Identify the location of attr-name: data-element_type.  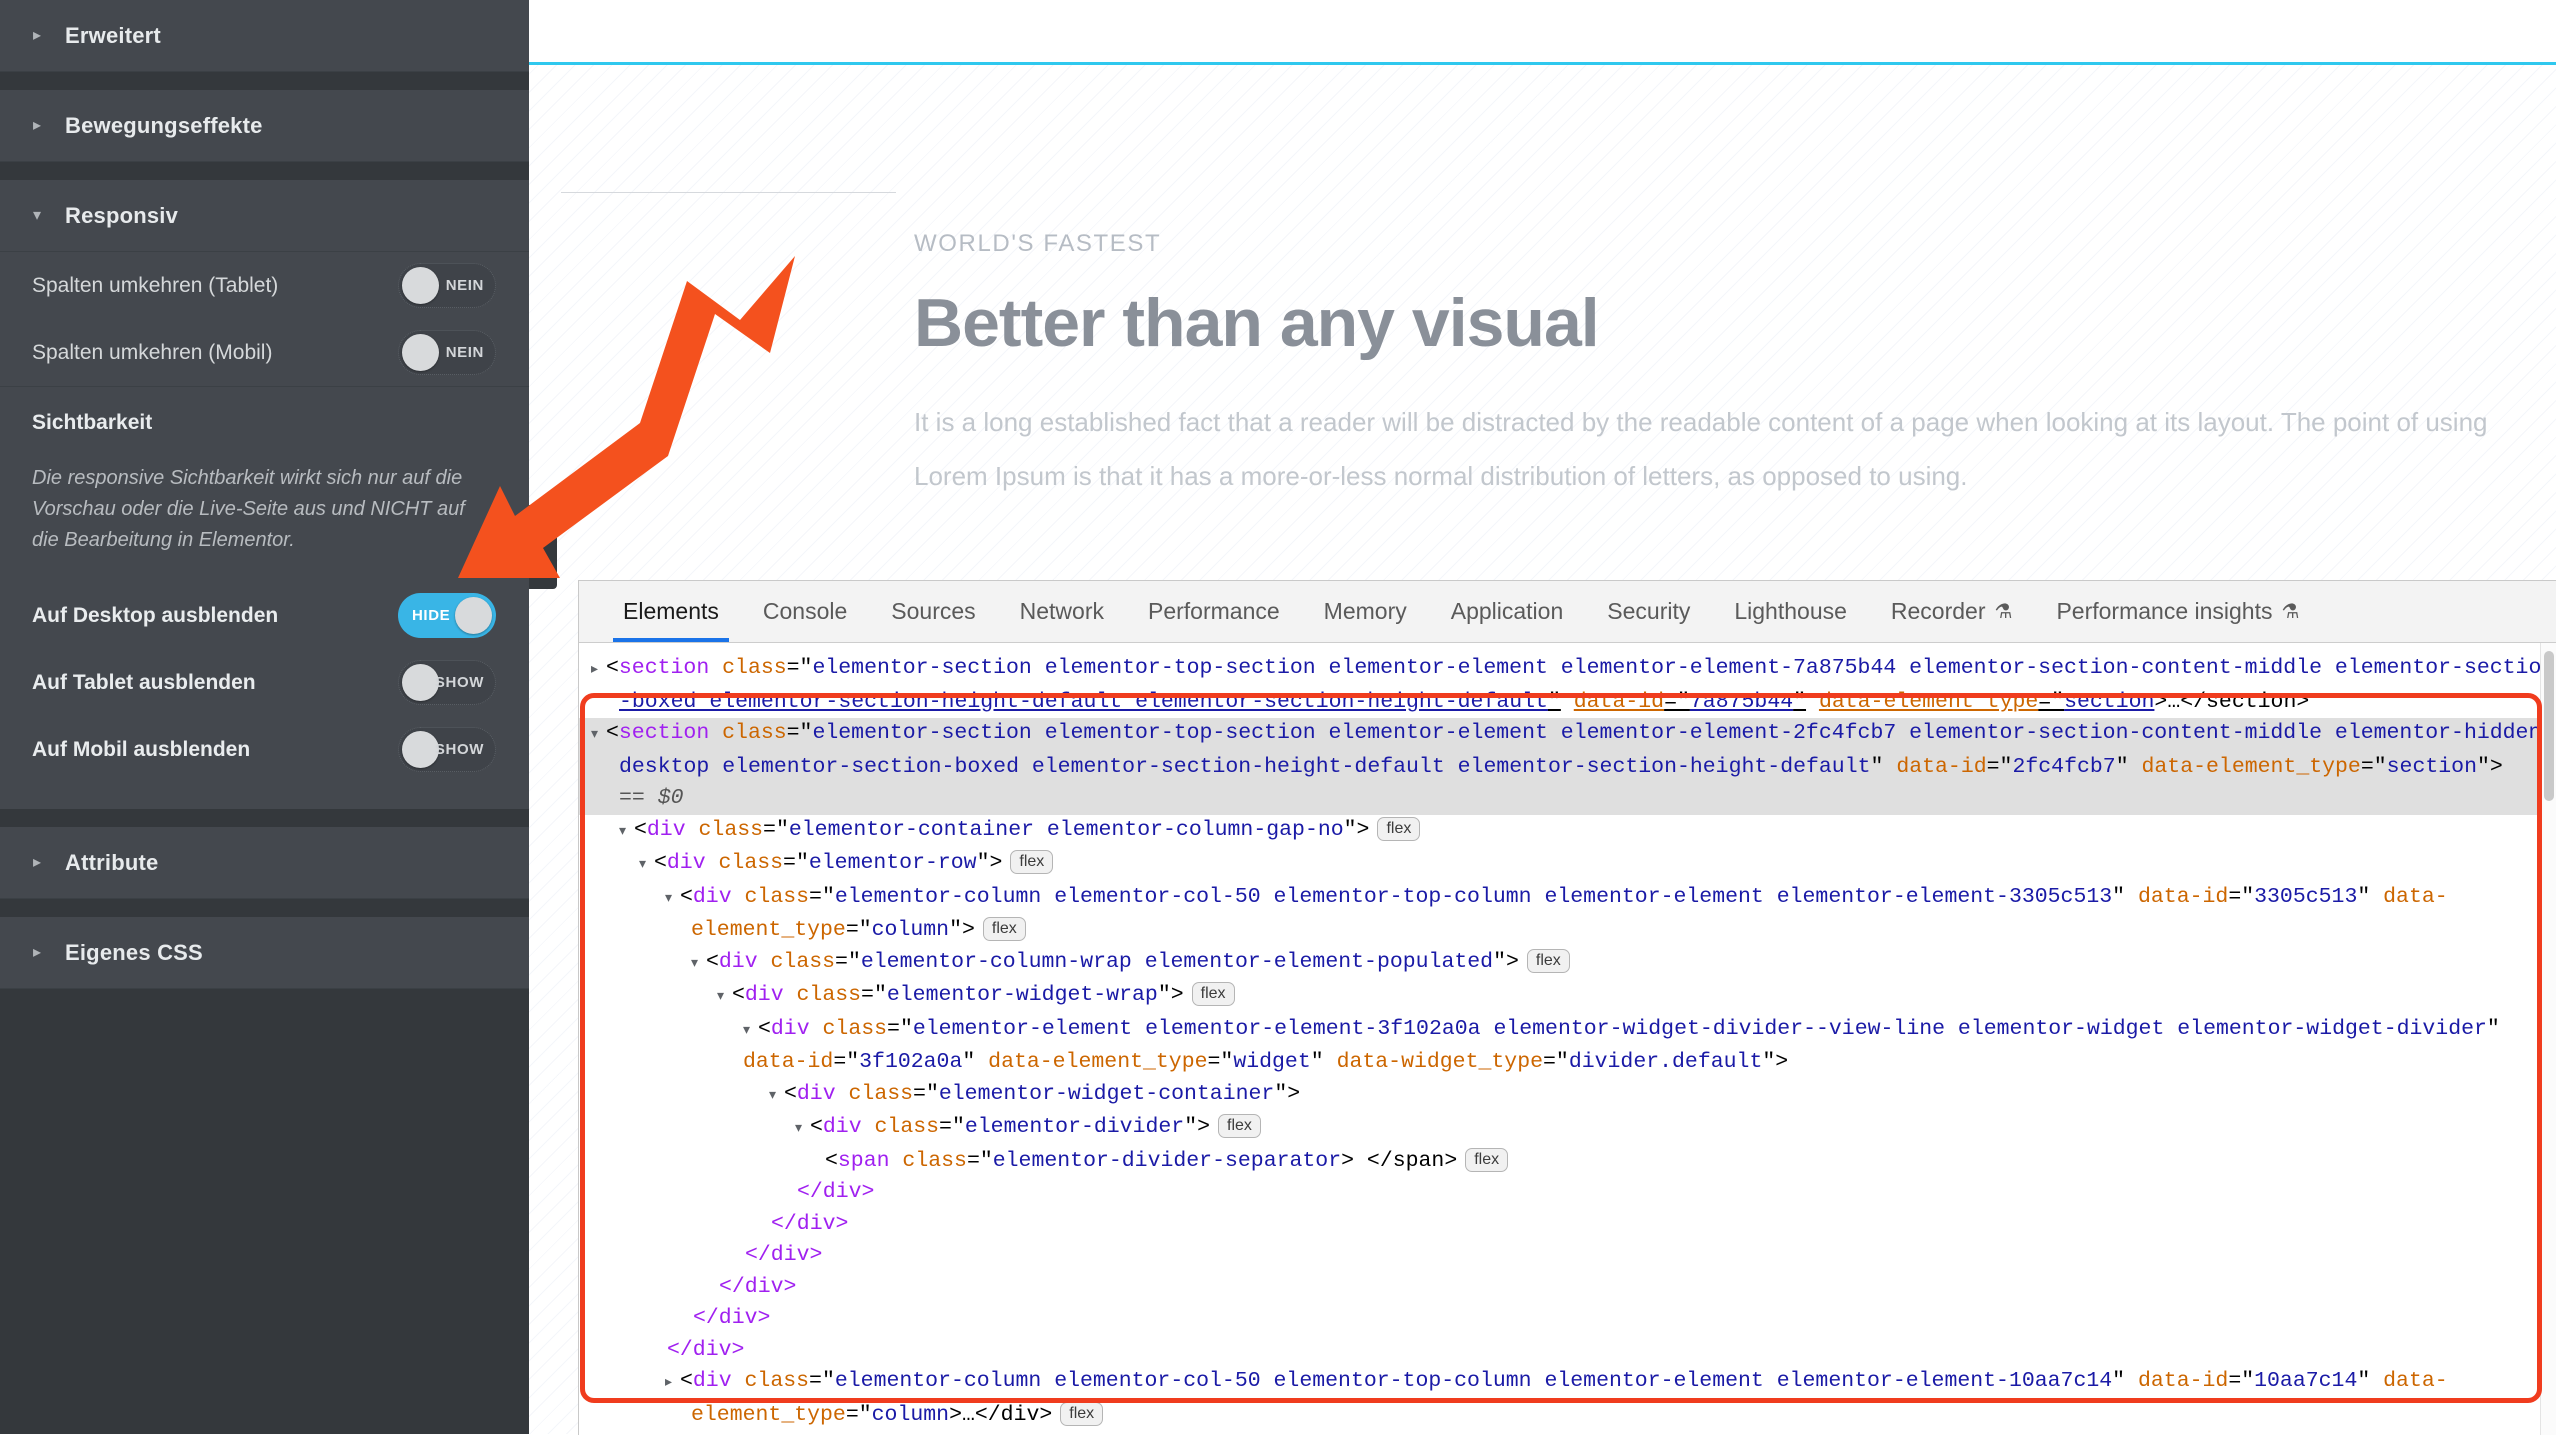
(1098, 1062).